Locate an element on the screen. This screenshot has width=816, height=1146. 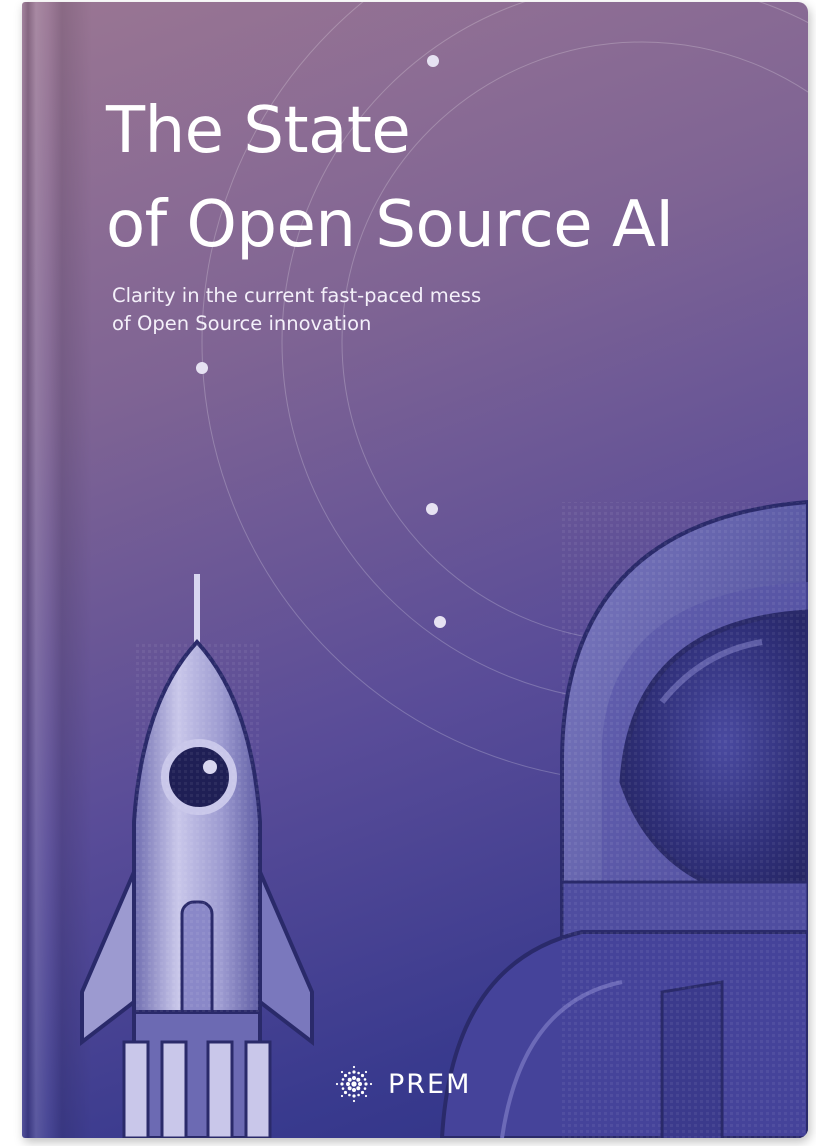
subtitle-line-1: Clarity in the current fast-paced mess is located at coordinates (297, 295).